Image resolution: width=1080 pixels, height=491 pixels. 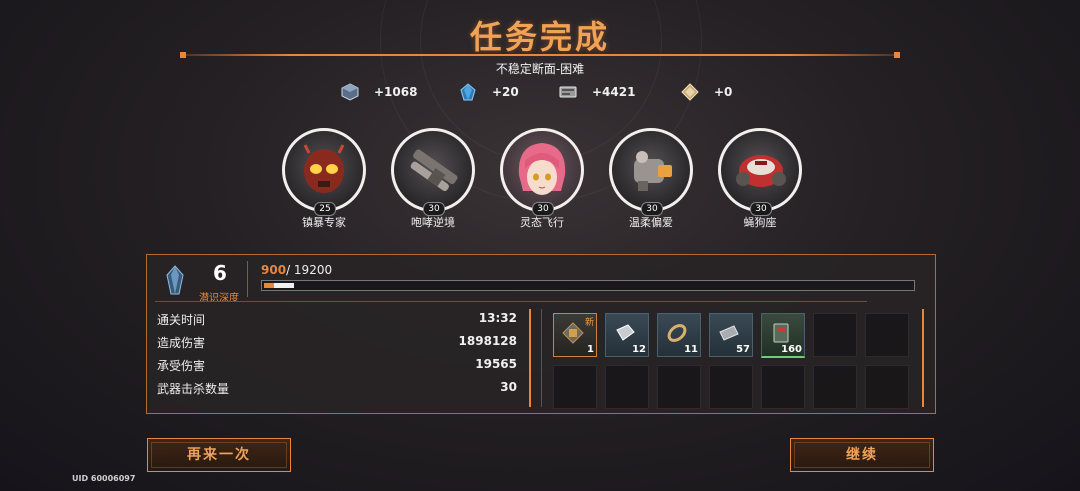 I want to click on gauntlet-weapon-icon, so click(x=653, y=171).